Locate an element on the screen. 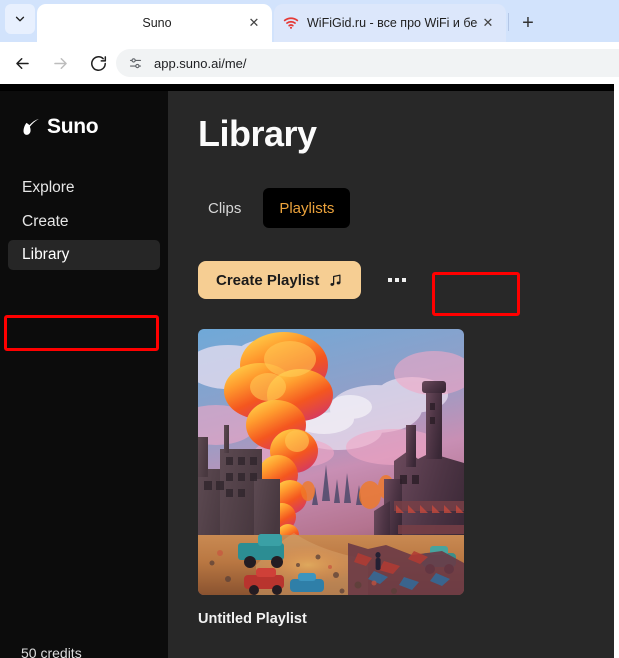 The height and width of the screenshot is (658, 619). reload-button is located at coordinates (98, 63).